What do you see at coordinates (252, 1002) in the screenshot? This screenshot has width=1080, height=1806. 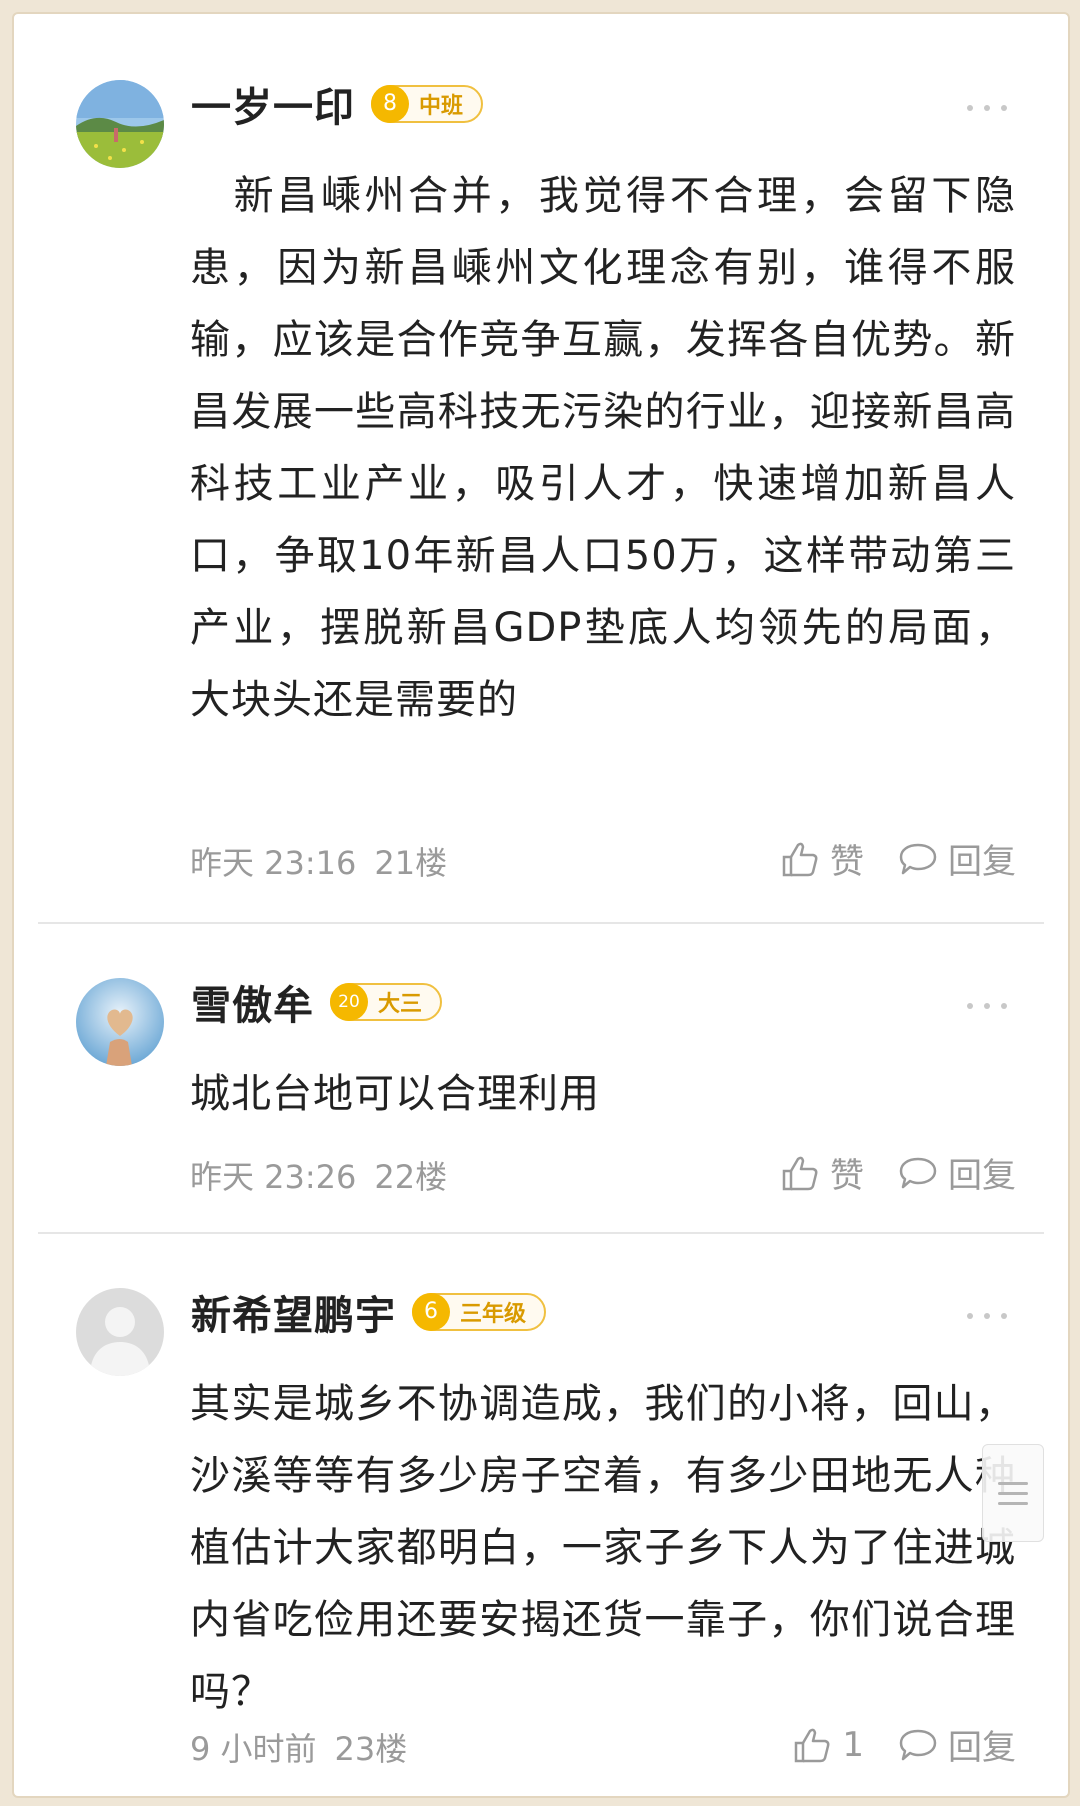 I see `username: 雪傲牟` at bounding box center [252, 1002].